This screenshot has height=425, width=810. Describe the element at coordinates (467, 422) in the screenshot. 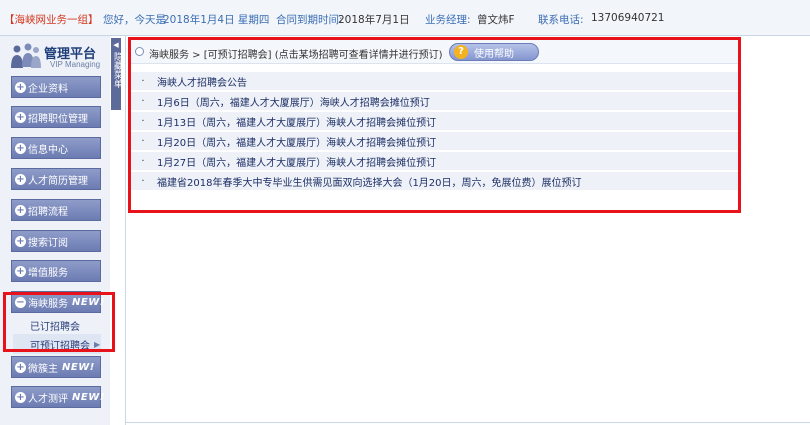

I see `divider` at that location.